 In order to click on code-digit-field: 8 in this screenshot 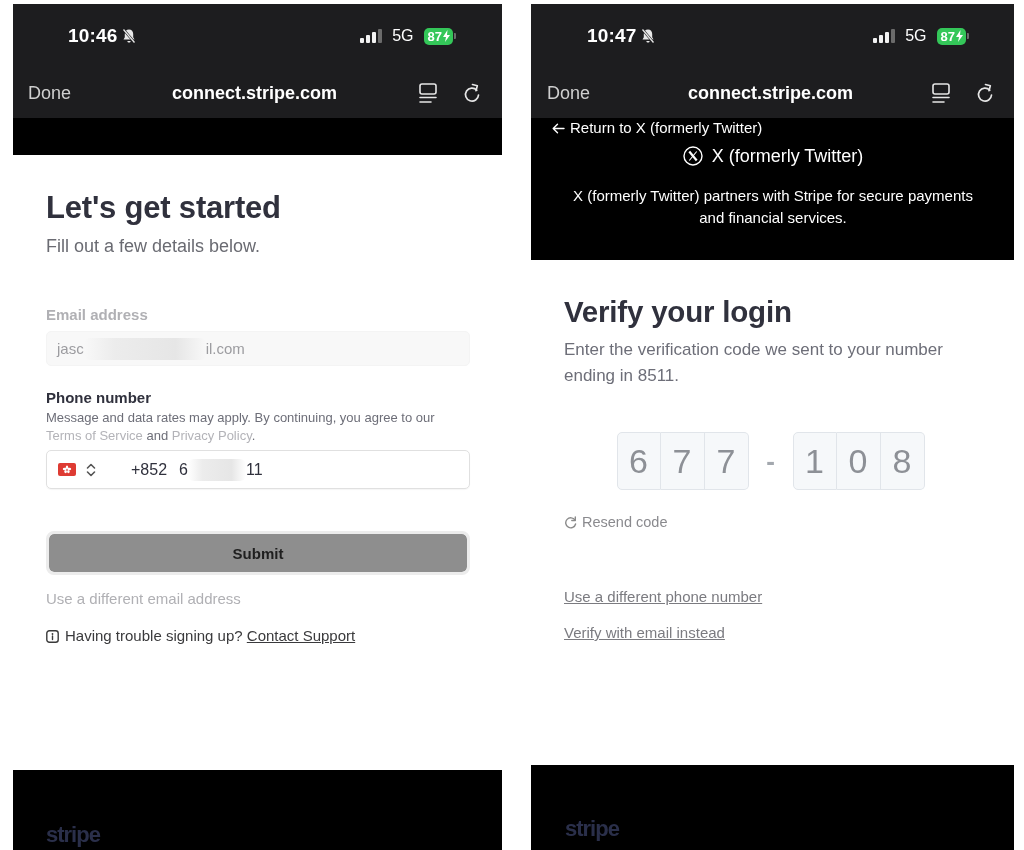, I will do `click(902, 461)`.